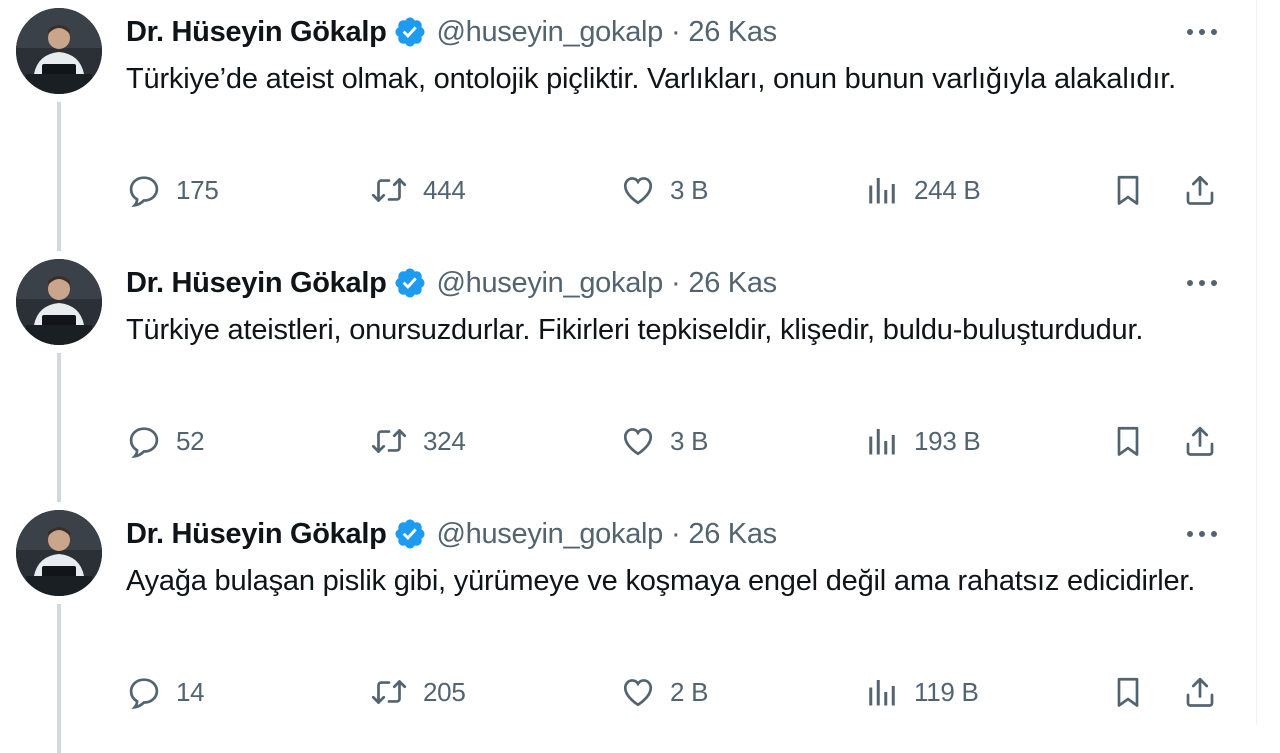 Image resolution: width=1280 pixels, height=753 pixels. I want to click on reply-count: 175, so click(197, 189).